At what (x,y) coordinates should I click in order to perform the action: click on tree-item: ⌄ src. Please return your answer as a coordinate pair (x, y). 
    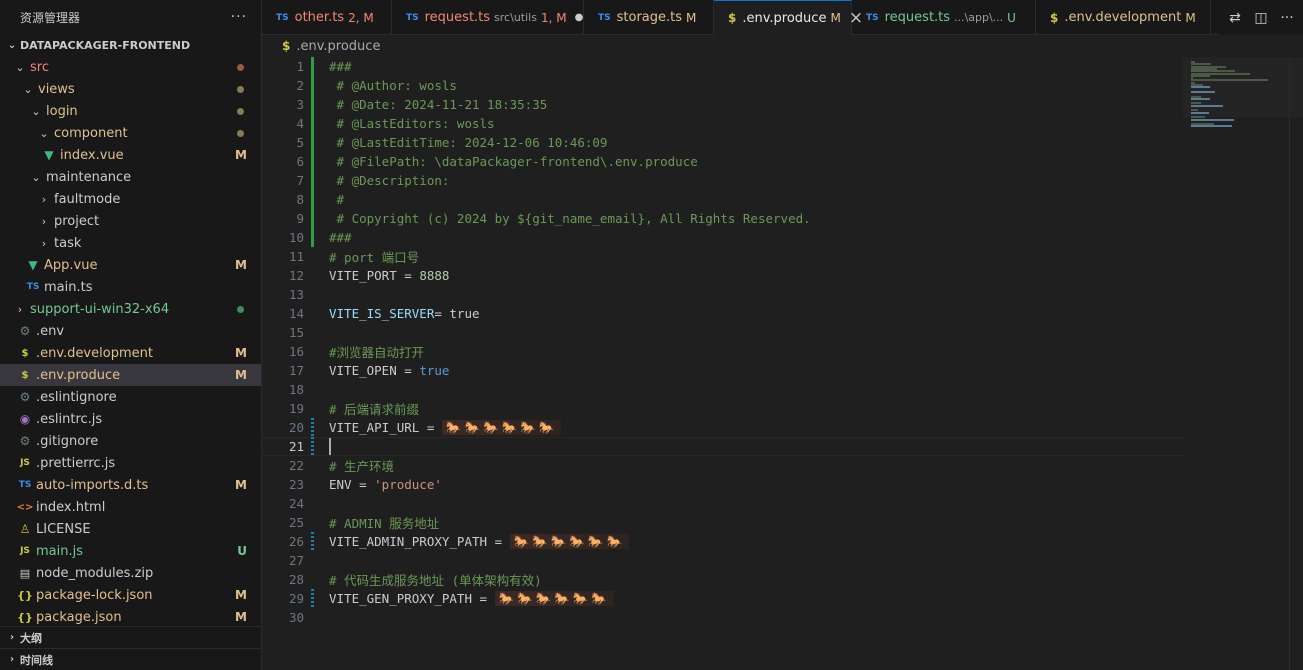
    Looking at the image, I should click on (130, 67).